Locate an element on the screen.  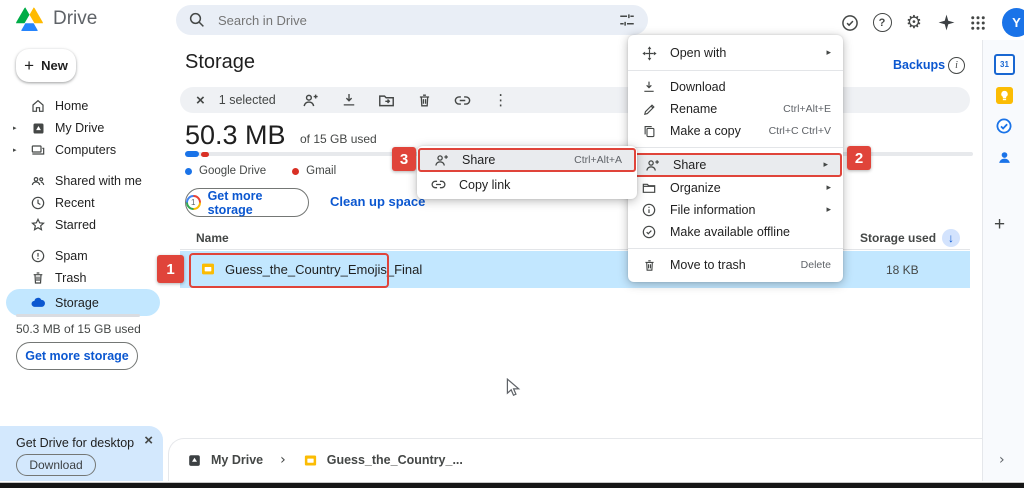
share-submenu: Share Ctrl+Alt+A Copy link is located at coordinates (527, 172).